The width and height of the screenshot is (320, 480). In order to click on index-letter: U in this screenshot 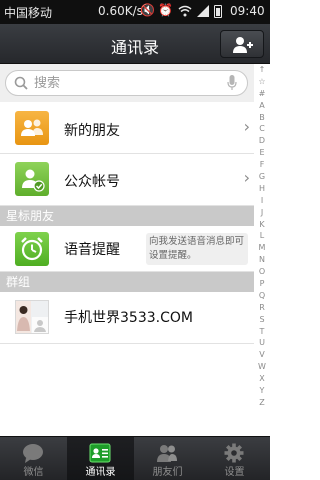, I will do `click(262, 343)`.